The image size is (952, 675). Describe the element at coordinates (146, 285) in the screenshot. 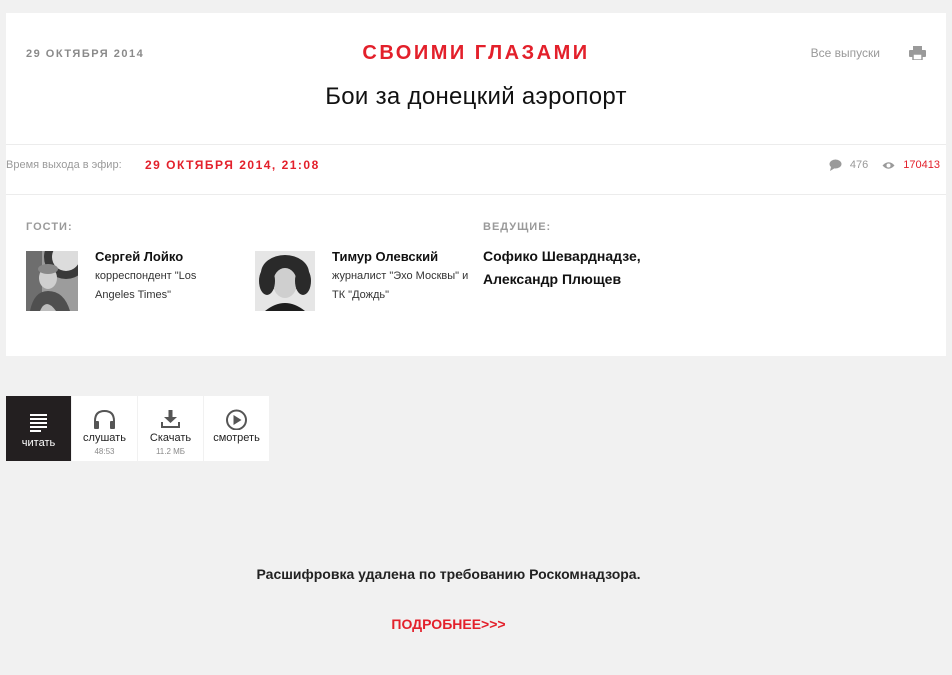

I see `guest-role: корреспондент "Los Angeles Times"` at that location.